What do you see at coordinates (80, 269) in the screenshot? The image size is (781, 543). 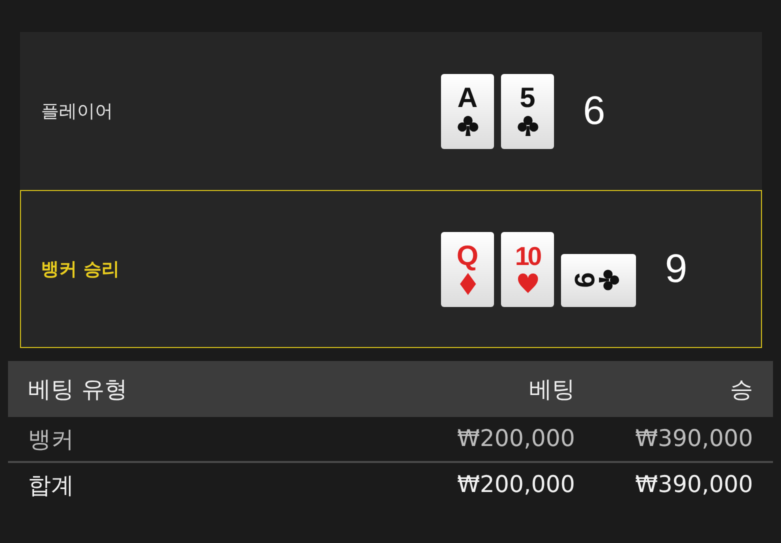 I see `hand-label: 뱅커 승리` at bounding box center [80, 269].